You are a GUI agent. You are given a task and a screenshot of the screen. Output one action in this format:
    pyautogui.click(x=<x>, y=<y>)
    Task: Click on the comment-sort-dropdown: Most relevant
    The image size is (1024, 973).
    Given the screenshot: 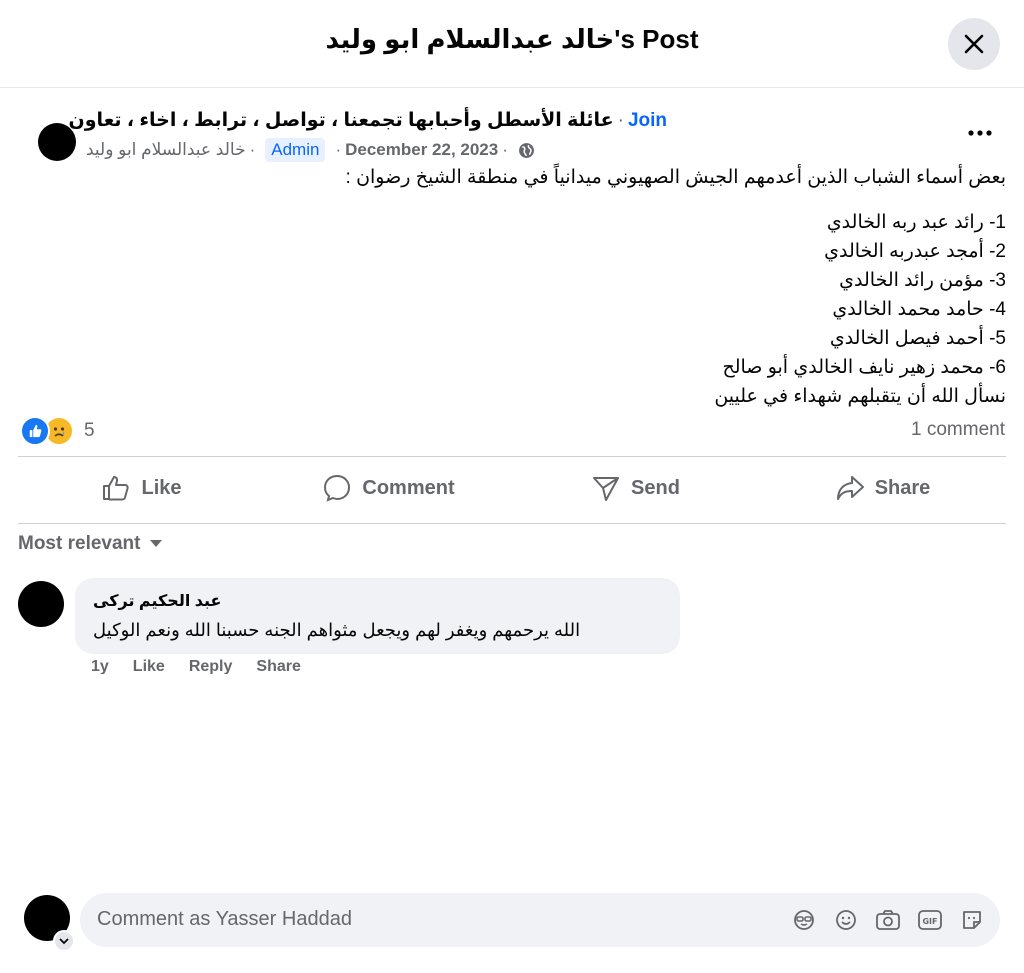 What is the action you would take?
    pyautogui.click(x=90, y=544)
    